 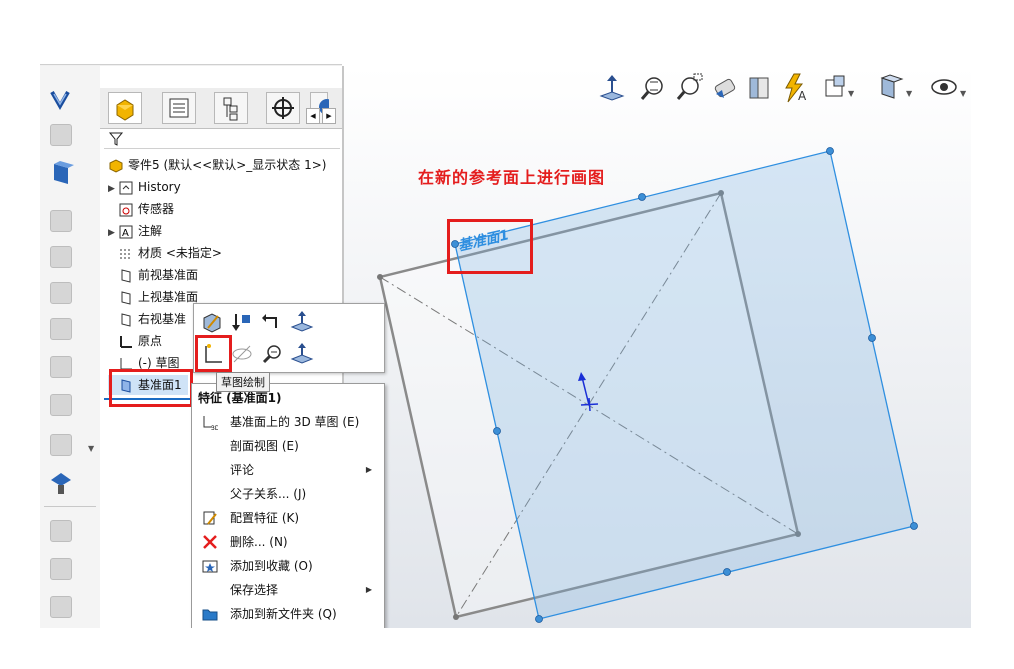 I want to click on tab-dimxpert, so click(x=283, y=108).